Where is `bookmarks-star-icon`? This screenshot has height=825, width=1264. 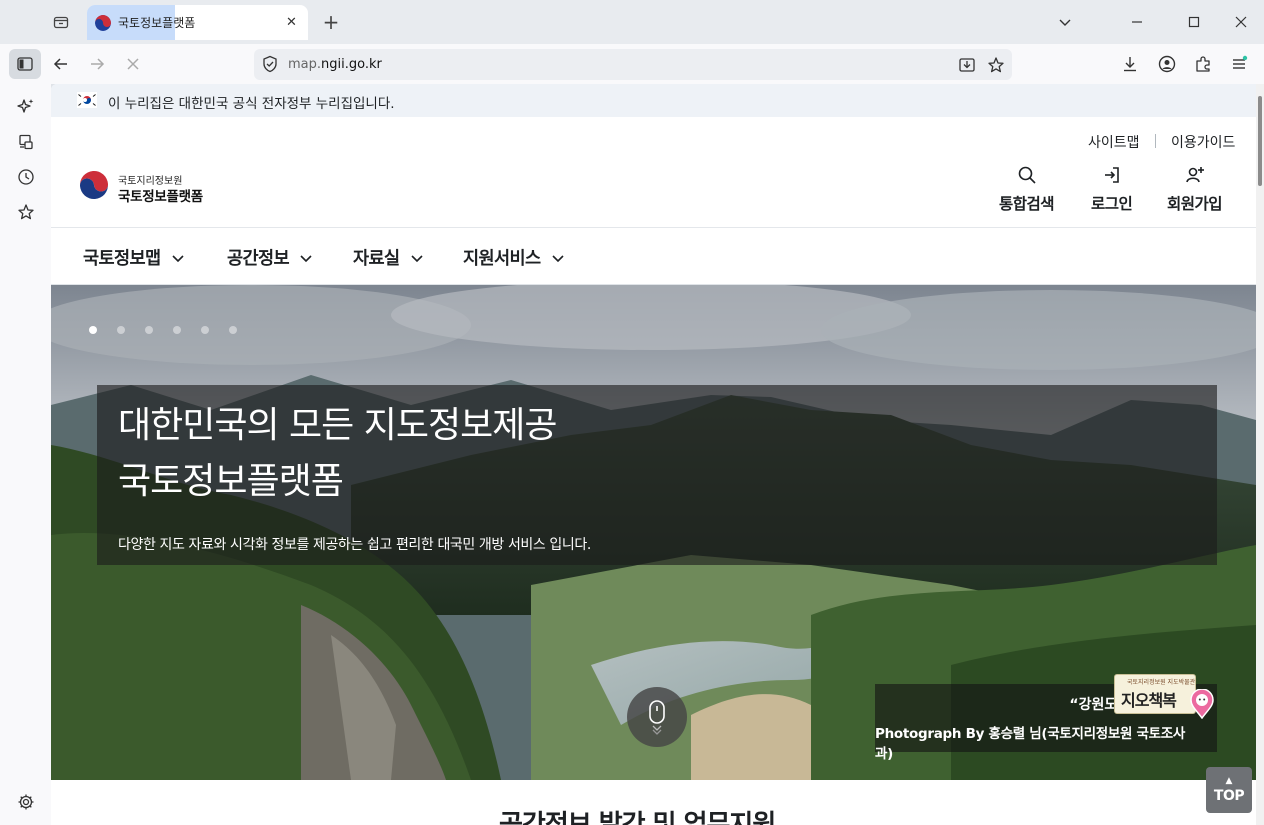 bookmarks-star-icon is located at coordinates (26, 212).